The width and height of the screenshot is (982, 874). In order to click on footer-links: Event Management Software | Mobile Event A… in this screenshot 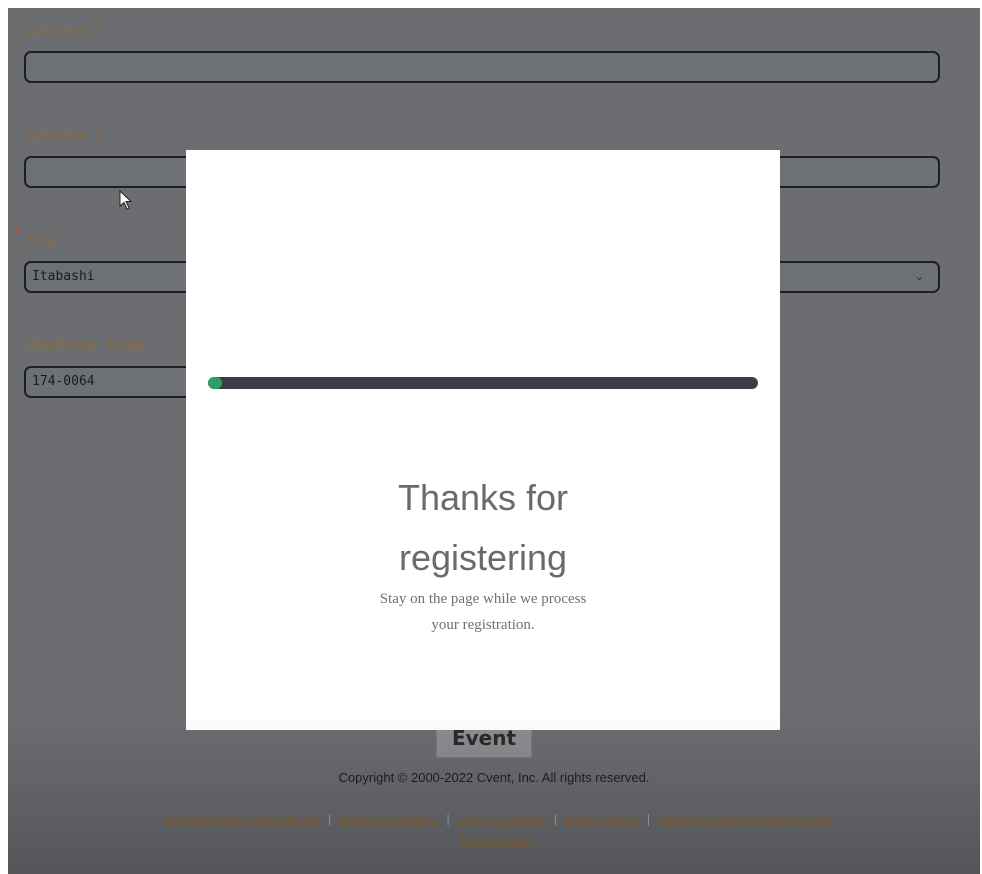, I will do `click(498, 830)`.